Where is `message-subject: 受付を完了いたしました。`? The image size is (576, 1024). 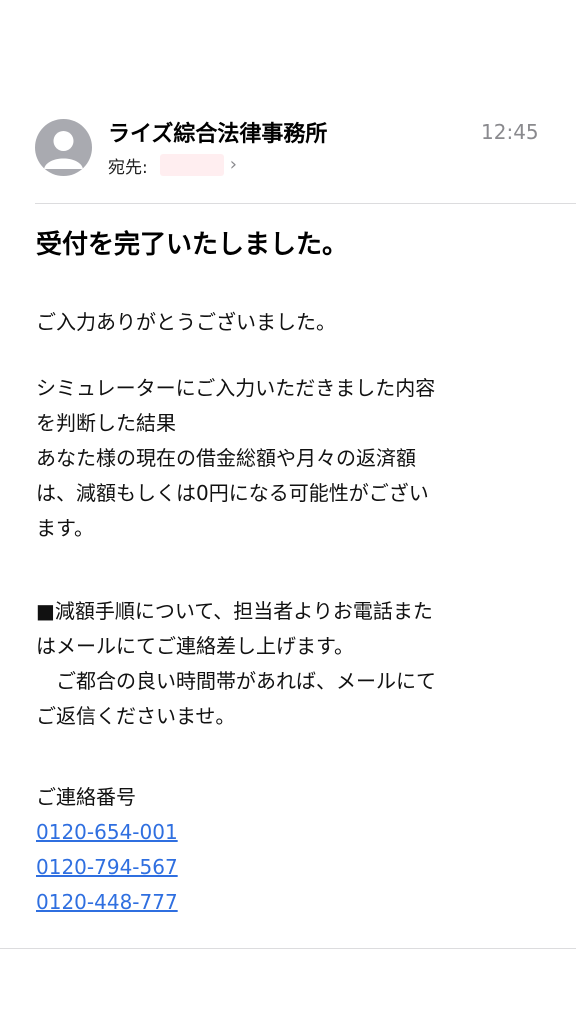
message-subject: 受付を完了いたしました。 is located at coordinates (192, 245).